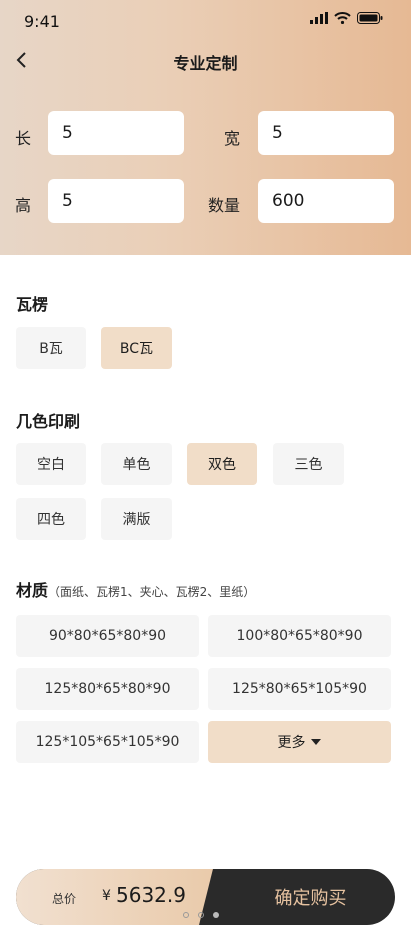 The height and width of the screenshot is (952, 411). What do you see at coordinates (299, 636) in the screenshot?
I see `material-option-2: 100*80*65*80*90` at bounding box center [299, 636].